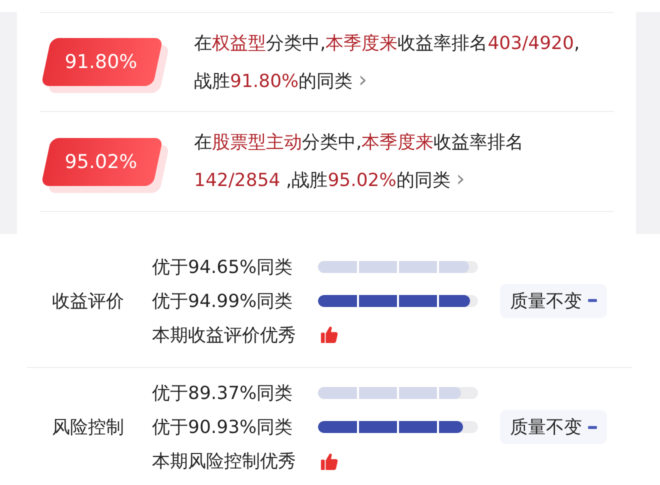 Image resolution: width=660 pixels, height=485 pixels. I want to click on ranking-text: 在股票型主动分类中,本季度来收益率排名 142/2854 ,战胜95.02%的同类 ›, so click(394, 161).